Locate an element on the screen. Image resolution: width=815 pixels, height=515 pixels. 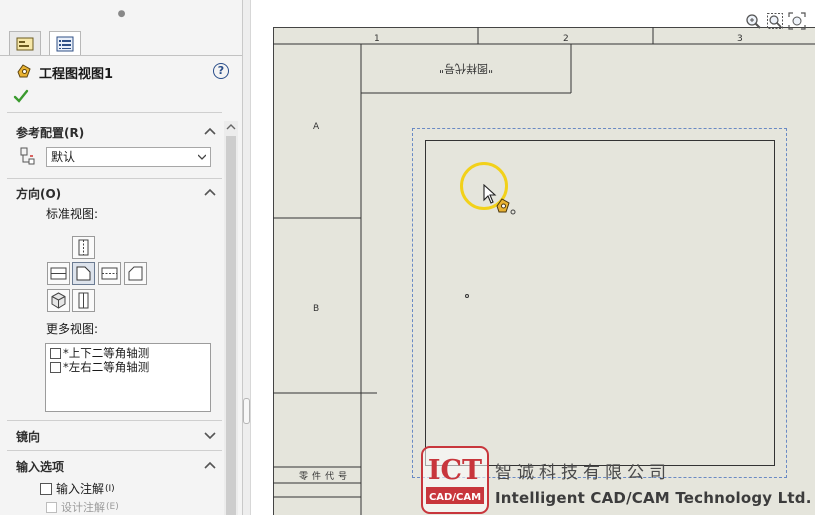
list-item: *上下二等角轴测 is located at coordinates (128, 353).